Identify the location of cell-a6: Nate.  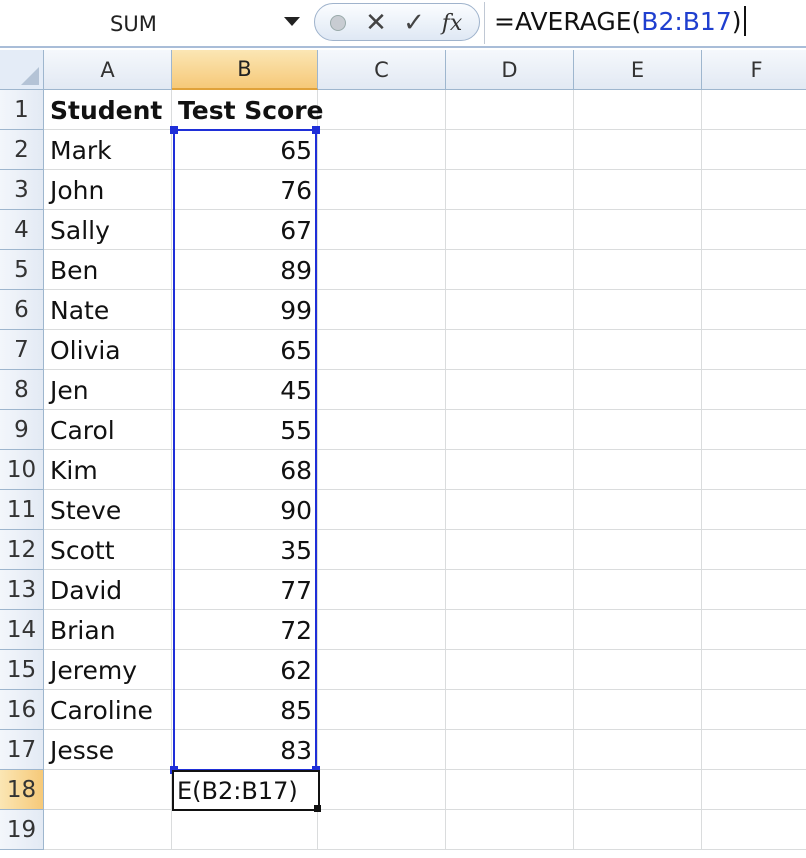
(108, 310).